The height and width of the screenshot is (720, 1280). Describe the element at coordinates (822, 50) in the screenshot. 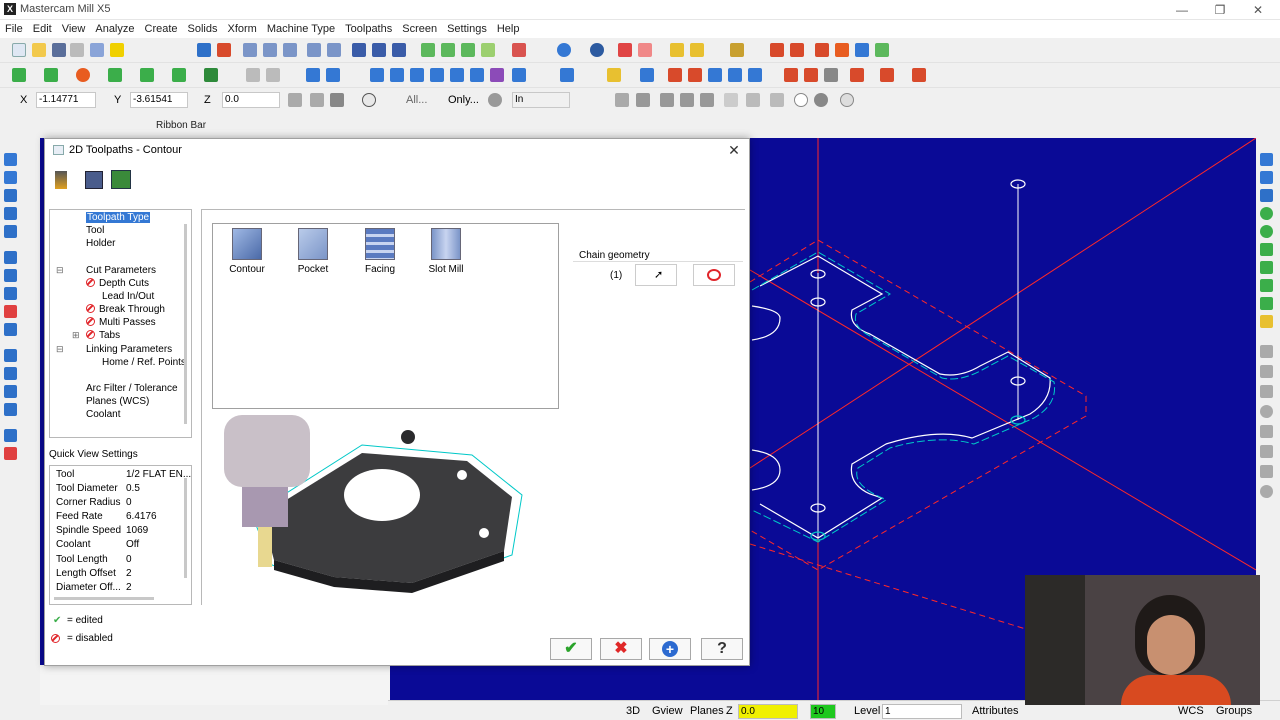

I see `backplot-icon` at that location.